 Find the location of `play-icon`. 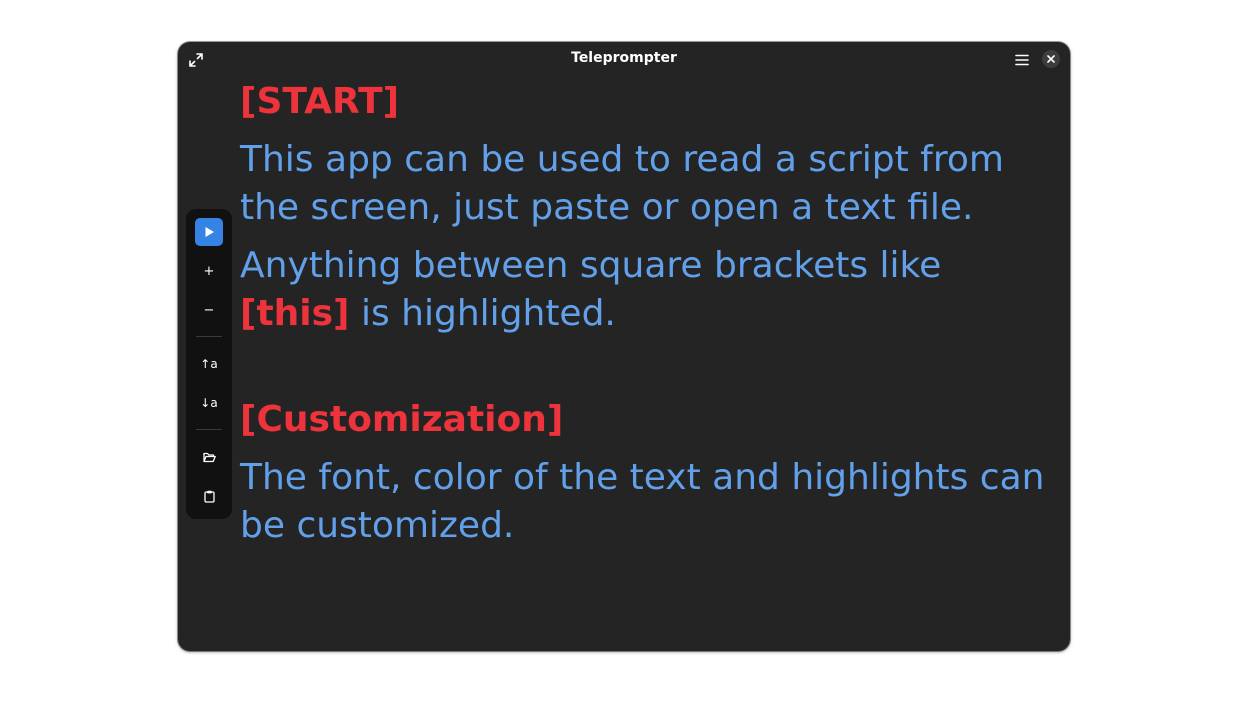

play-icon is located at coordinates (209, 232).